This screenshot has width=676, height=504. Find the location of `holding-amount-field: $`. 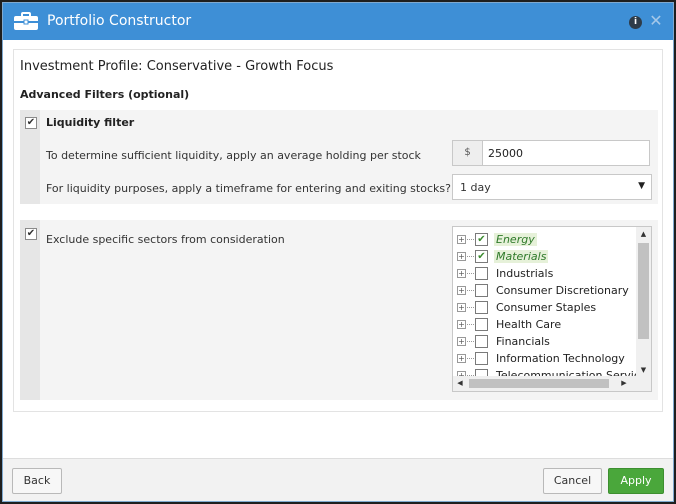

holding-amount-field: $ is located at coordinates (551, 153).